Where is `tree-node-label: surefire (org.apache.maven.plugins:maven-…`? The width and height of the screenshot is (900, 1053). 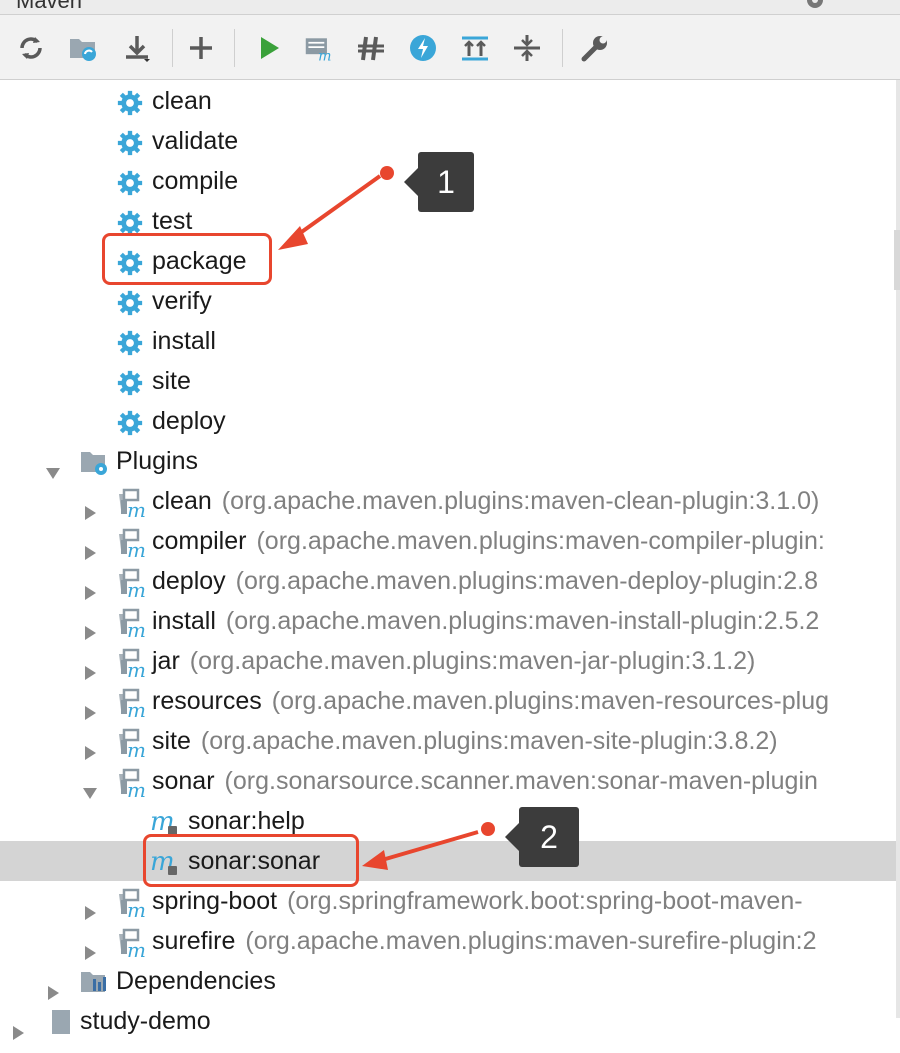
tree-node-label: surefire (org.apache.maven.plugins:maven-… is located at coordinates (484, 941).